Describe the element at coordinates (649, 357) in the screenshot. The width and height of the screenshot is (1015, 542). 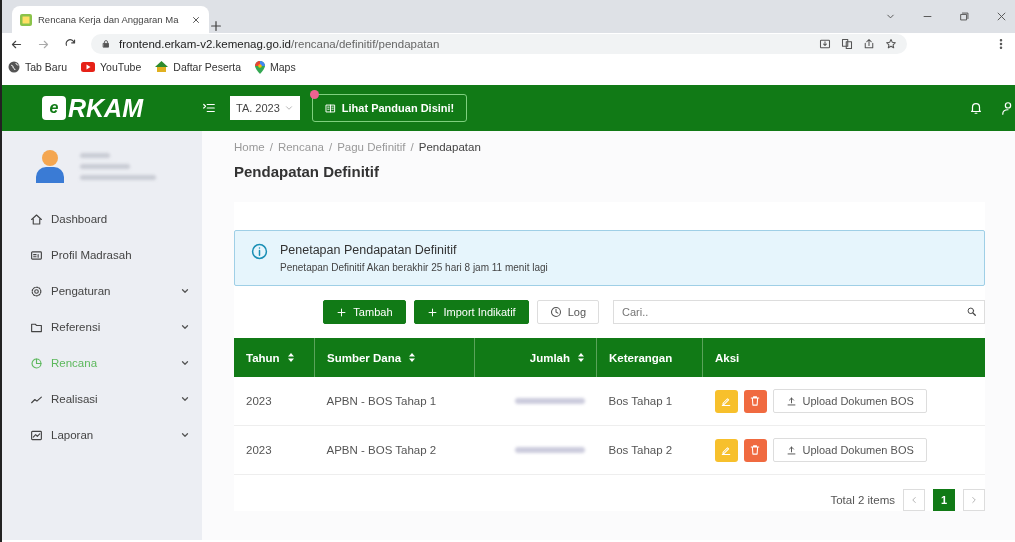
I see `column-header: Keterangan` at that location.